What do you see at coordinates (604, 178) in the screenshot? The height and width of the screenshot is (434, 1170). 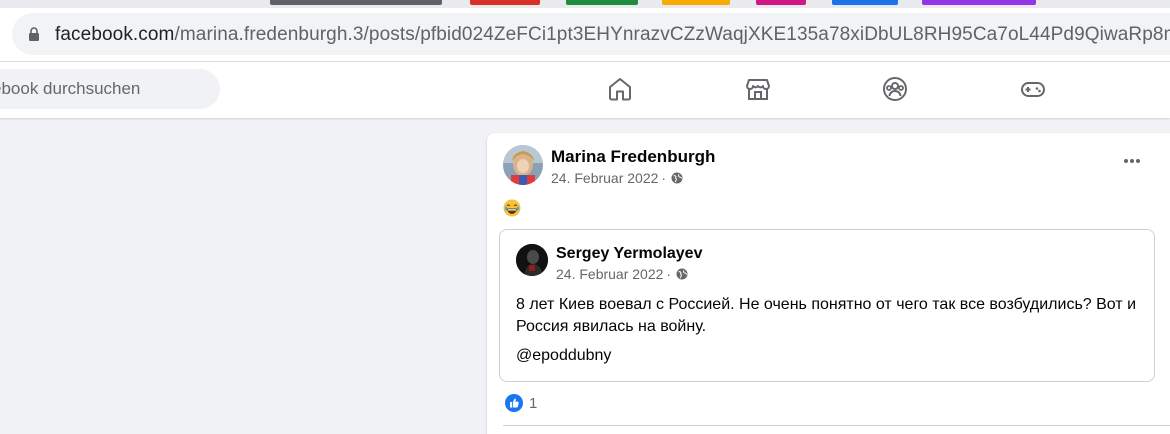 I see `post-date: 24. Februar 2022` at bounding box center [604, 178].